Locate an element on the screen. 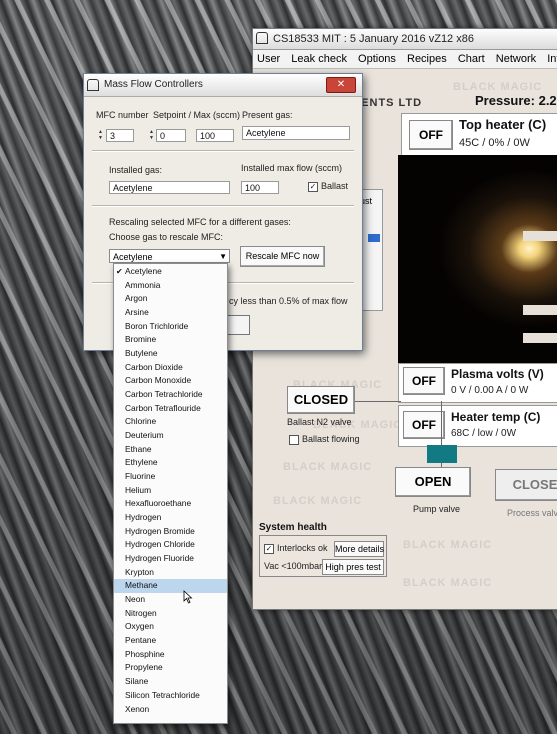 This screenshot has width=557, height=734. ballast-valve-label: Ballast N2 valve is located at coordinates (319, 422).